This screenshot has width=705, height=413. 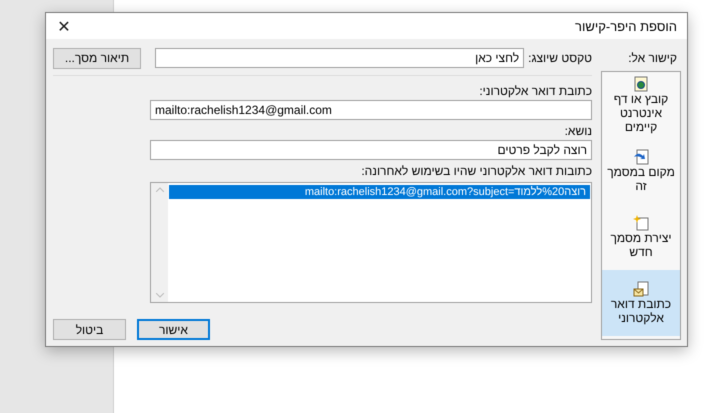 What do you see at coordinates (64, 26) in the screenshot?
I see `close-button: ✕` at bounding box center [64, 26].